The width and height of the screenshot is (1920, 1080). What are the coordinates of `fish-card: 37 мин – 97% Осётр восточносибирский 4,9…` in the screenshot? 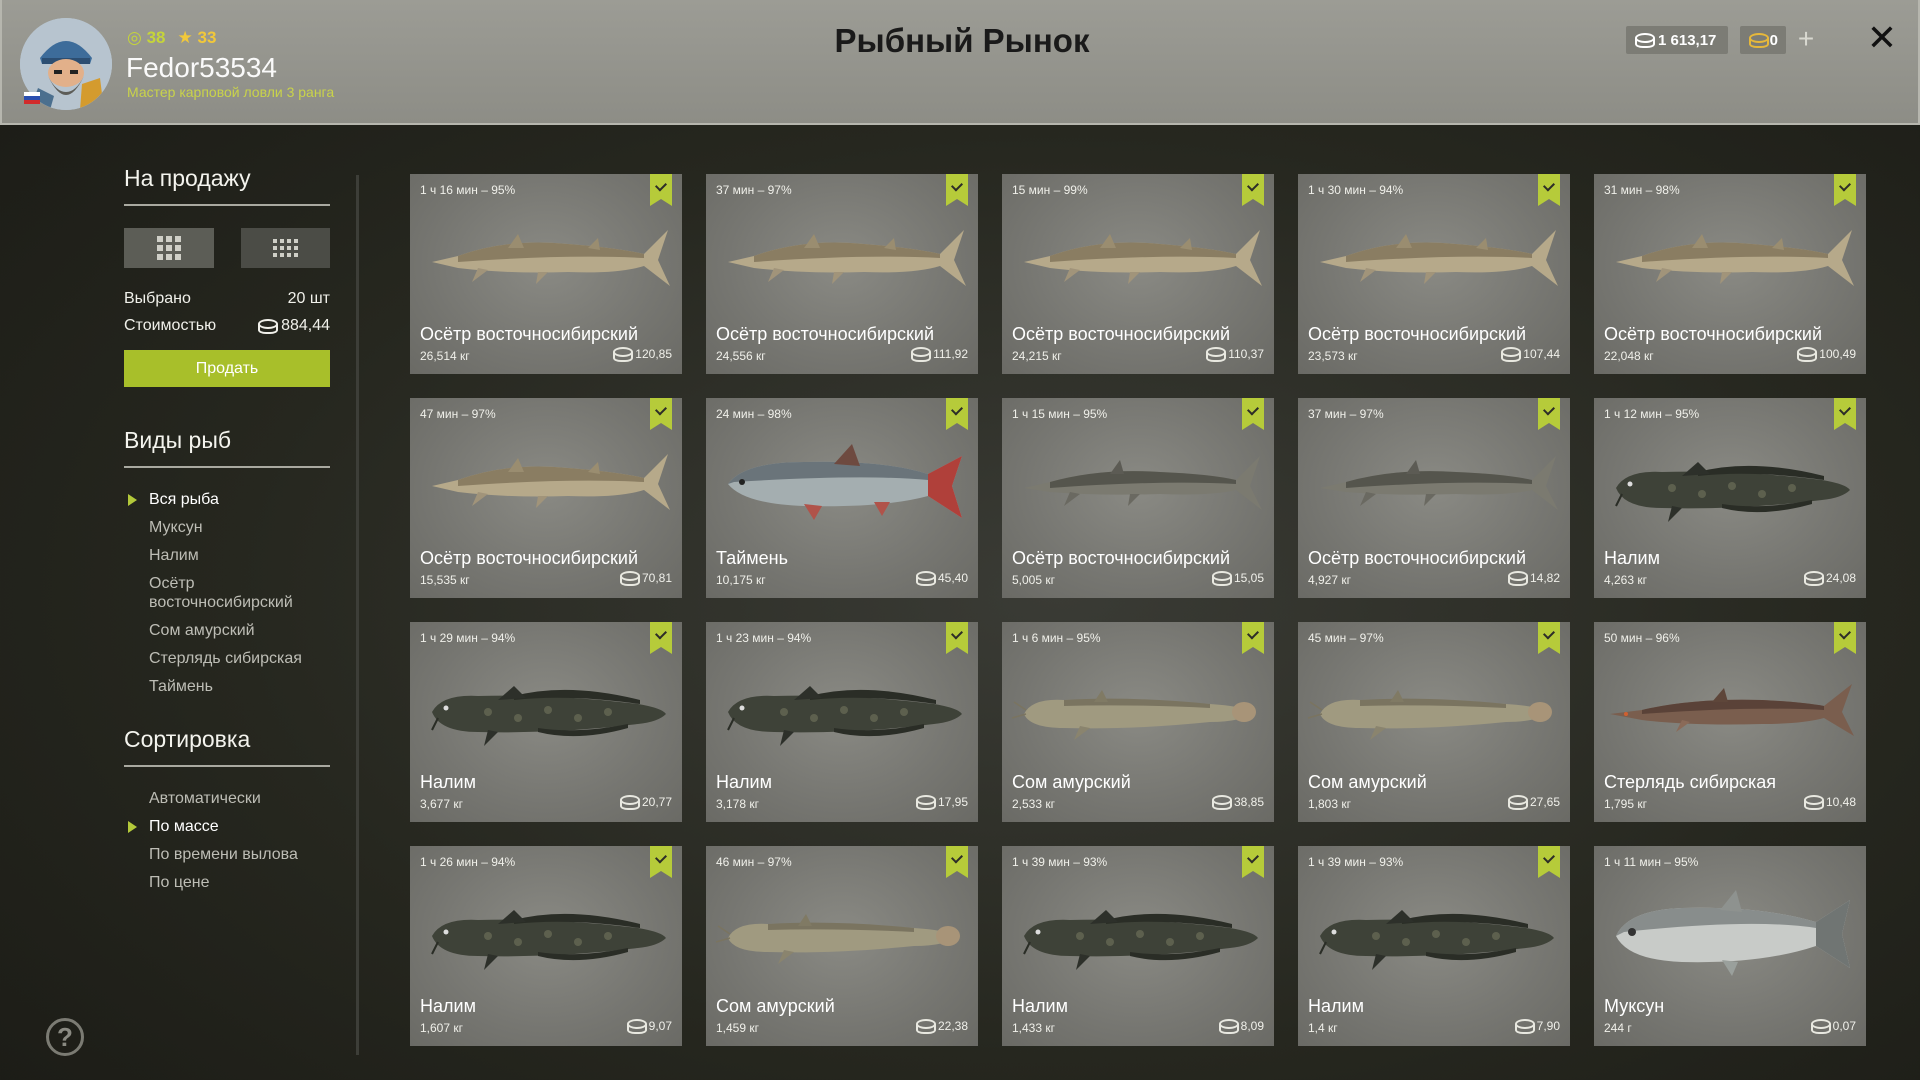 It's located at (1434, 498).